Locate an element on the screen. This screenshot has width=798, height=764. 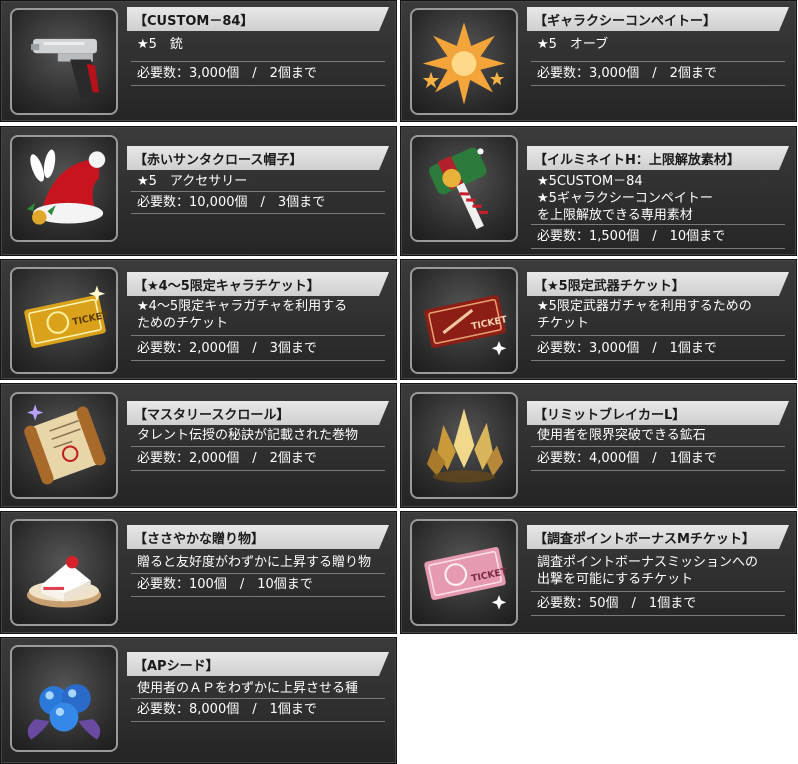
item-name: 【マスタリースクロール】 is located at coordinates (212, 415).